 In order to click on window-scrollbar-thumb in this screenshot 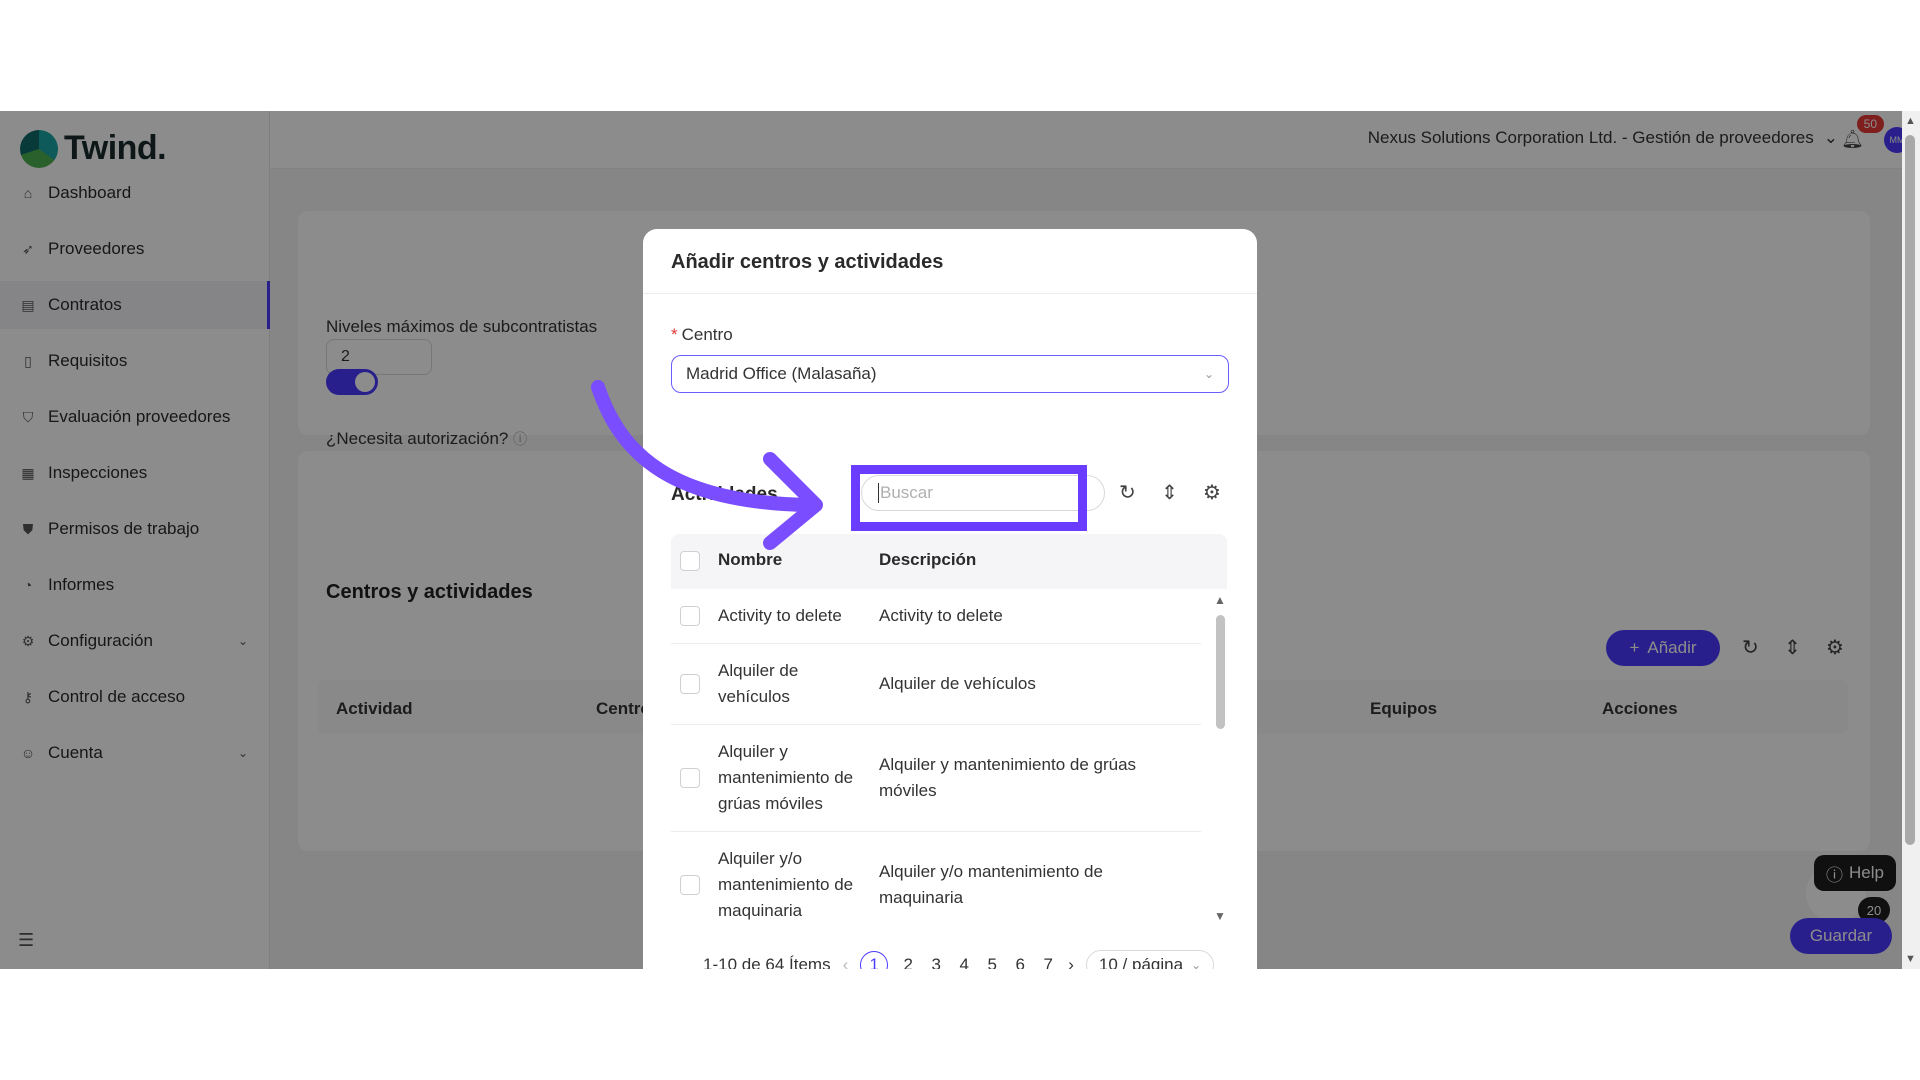, I will do `click(1910, 490)`.